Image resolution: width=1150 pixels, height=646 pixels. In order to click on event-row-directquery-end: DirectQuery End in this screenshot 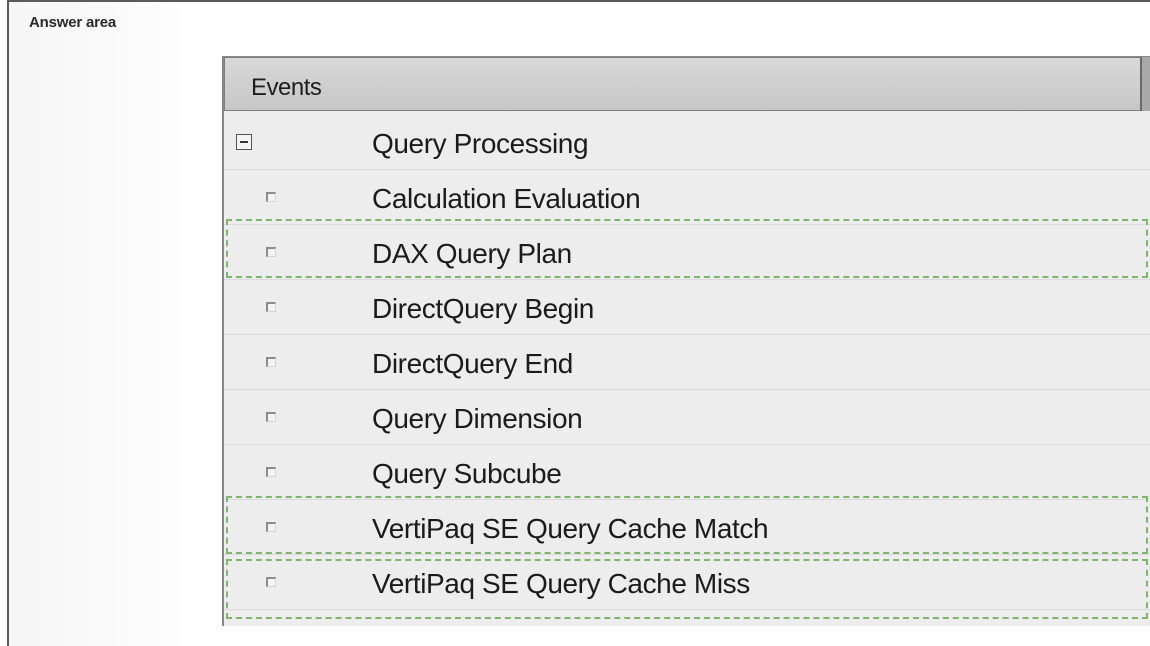, I will do `click(687, 362)`.